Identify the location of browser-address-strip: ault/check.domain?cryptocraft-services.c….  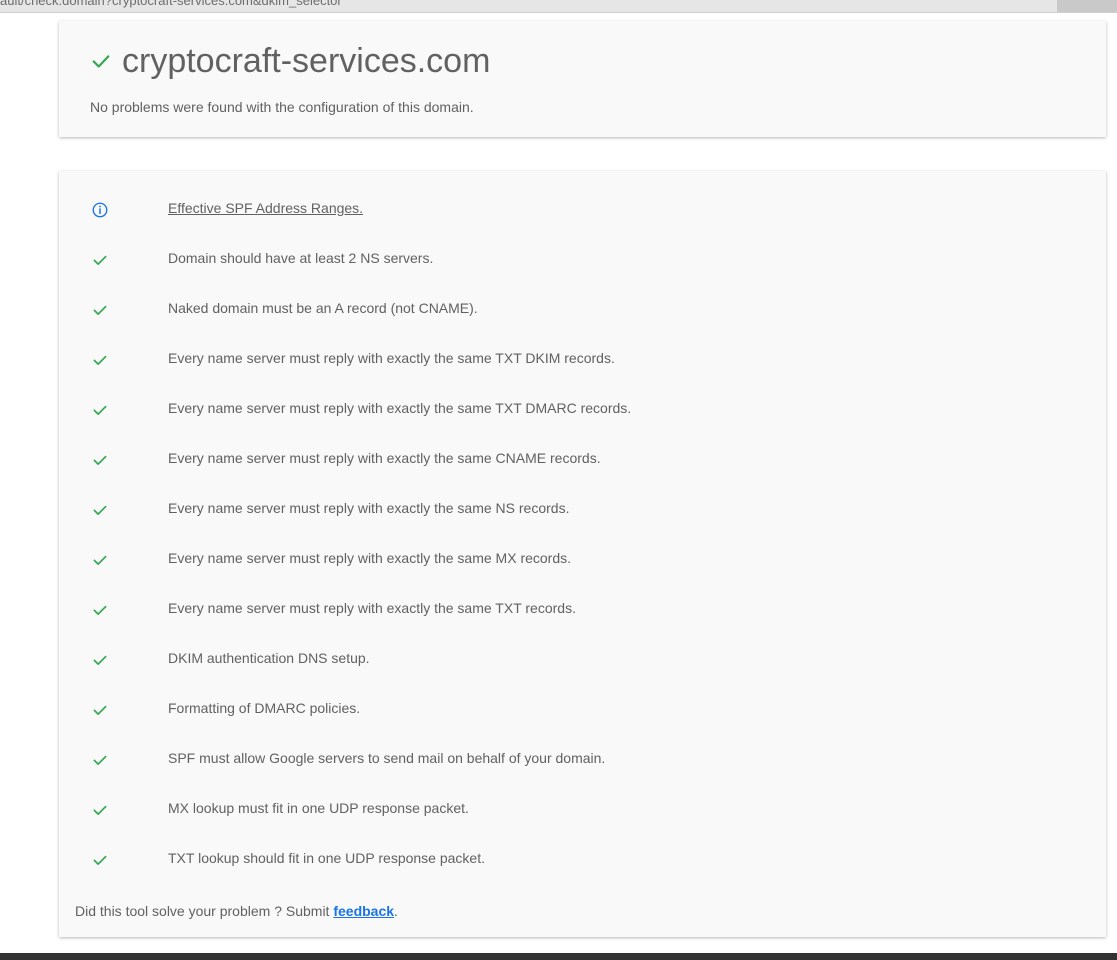
(558, 6).